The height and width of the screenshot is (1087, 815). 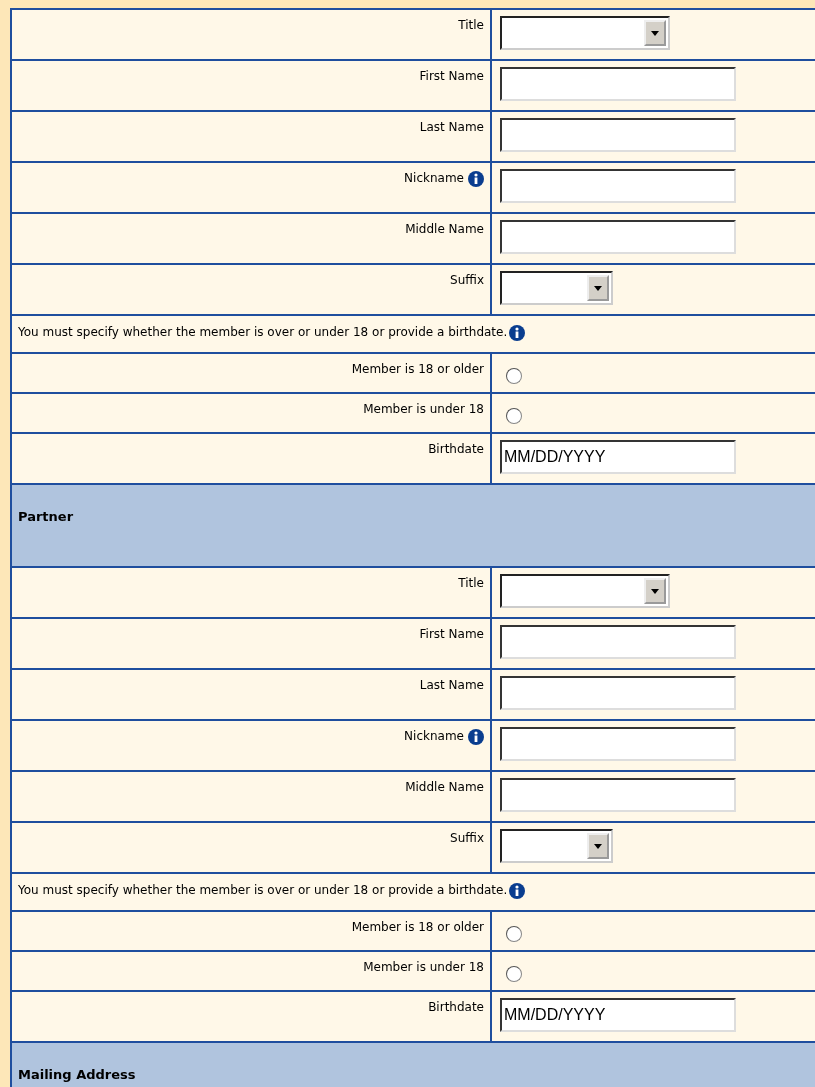 What do you see at coordinates (413, 1065) in the screenshot?
I see `section-header: Mailing Address` at bounding box center [413, 1065].